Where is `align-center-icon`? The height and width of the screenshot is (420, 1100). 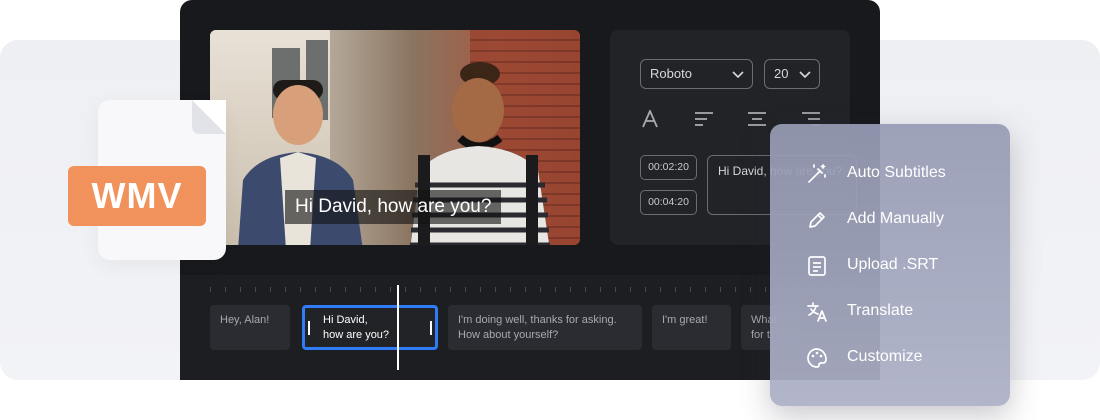
align-center-icon is located at coordinates (757, 119).